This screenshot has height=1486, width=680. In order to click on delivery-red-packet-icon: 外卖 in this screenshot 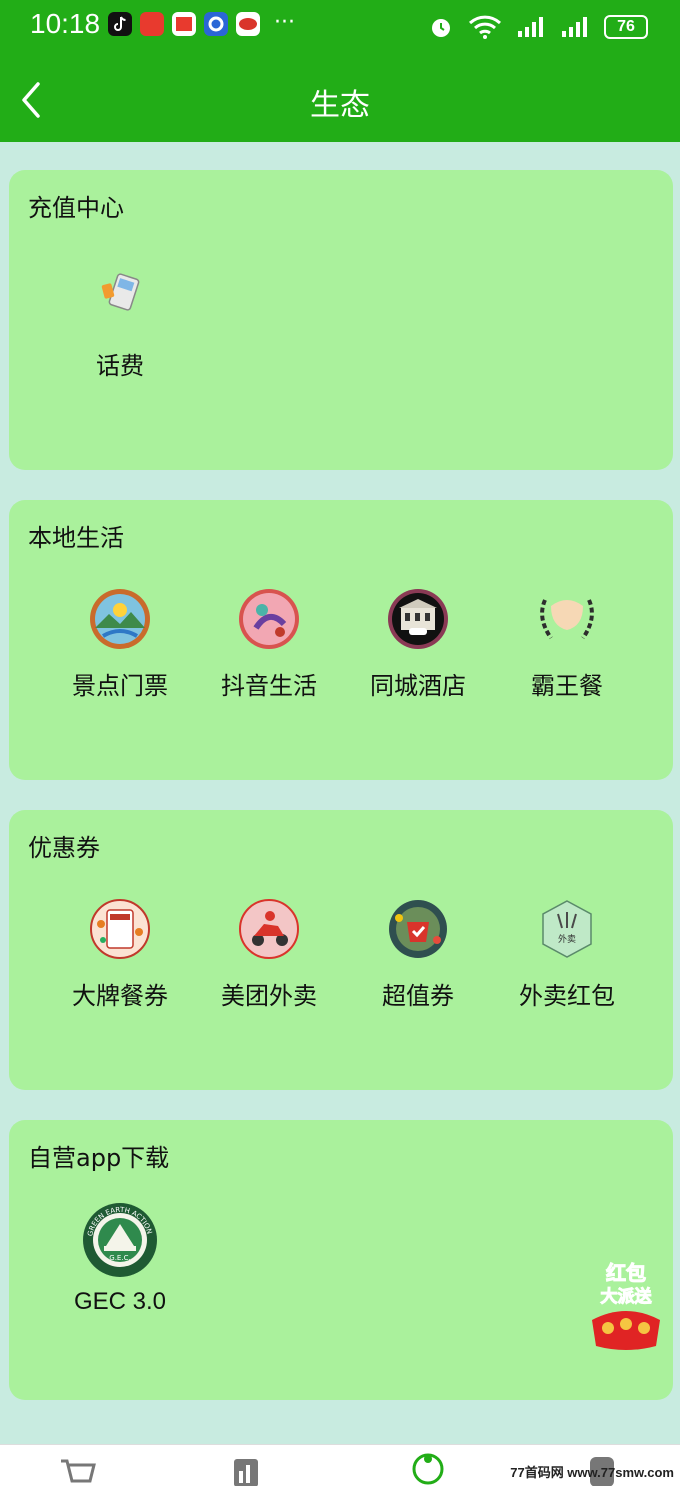, I will do `click(567, 929)`.